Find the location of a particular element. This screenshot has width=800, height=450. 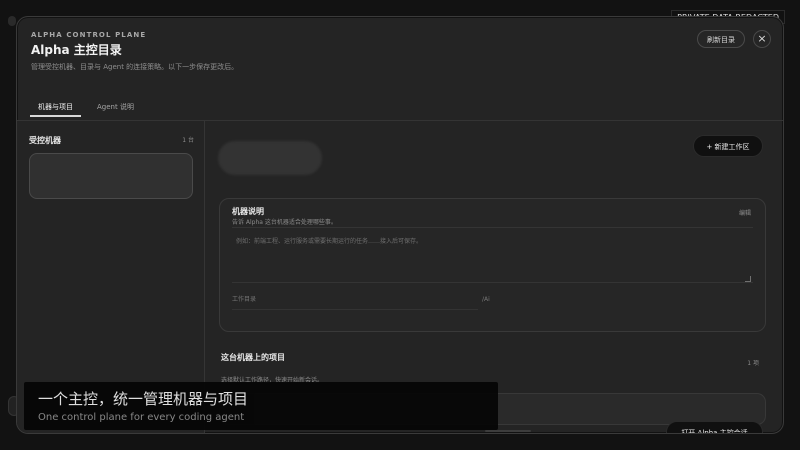

caption-subtitle: One control plane for every coding agent is located at coordinates (141, 417).